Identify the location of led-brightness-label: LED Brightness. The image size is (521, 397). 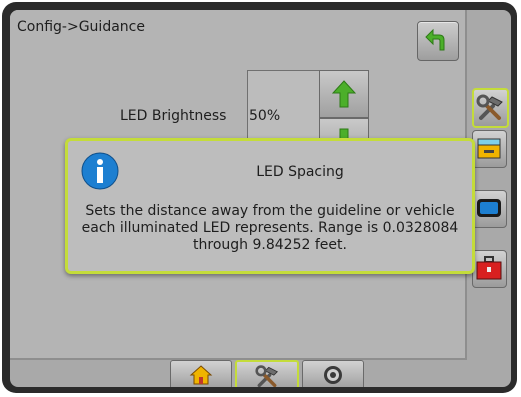
(173, 116).